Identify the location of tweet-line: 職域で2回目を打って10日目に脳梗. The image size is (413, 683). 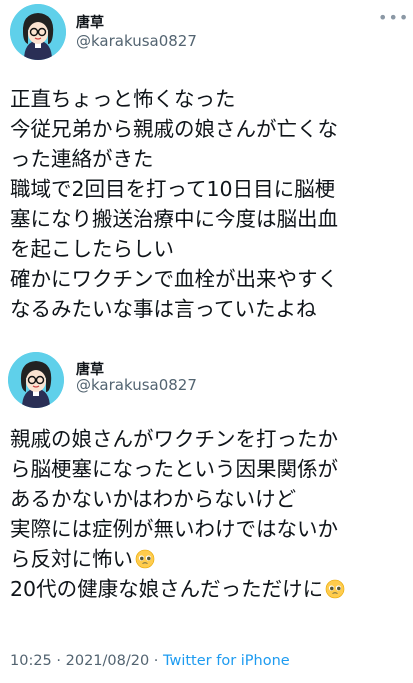
(173, 189).